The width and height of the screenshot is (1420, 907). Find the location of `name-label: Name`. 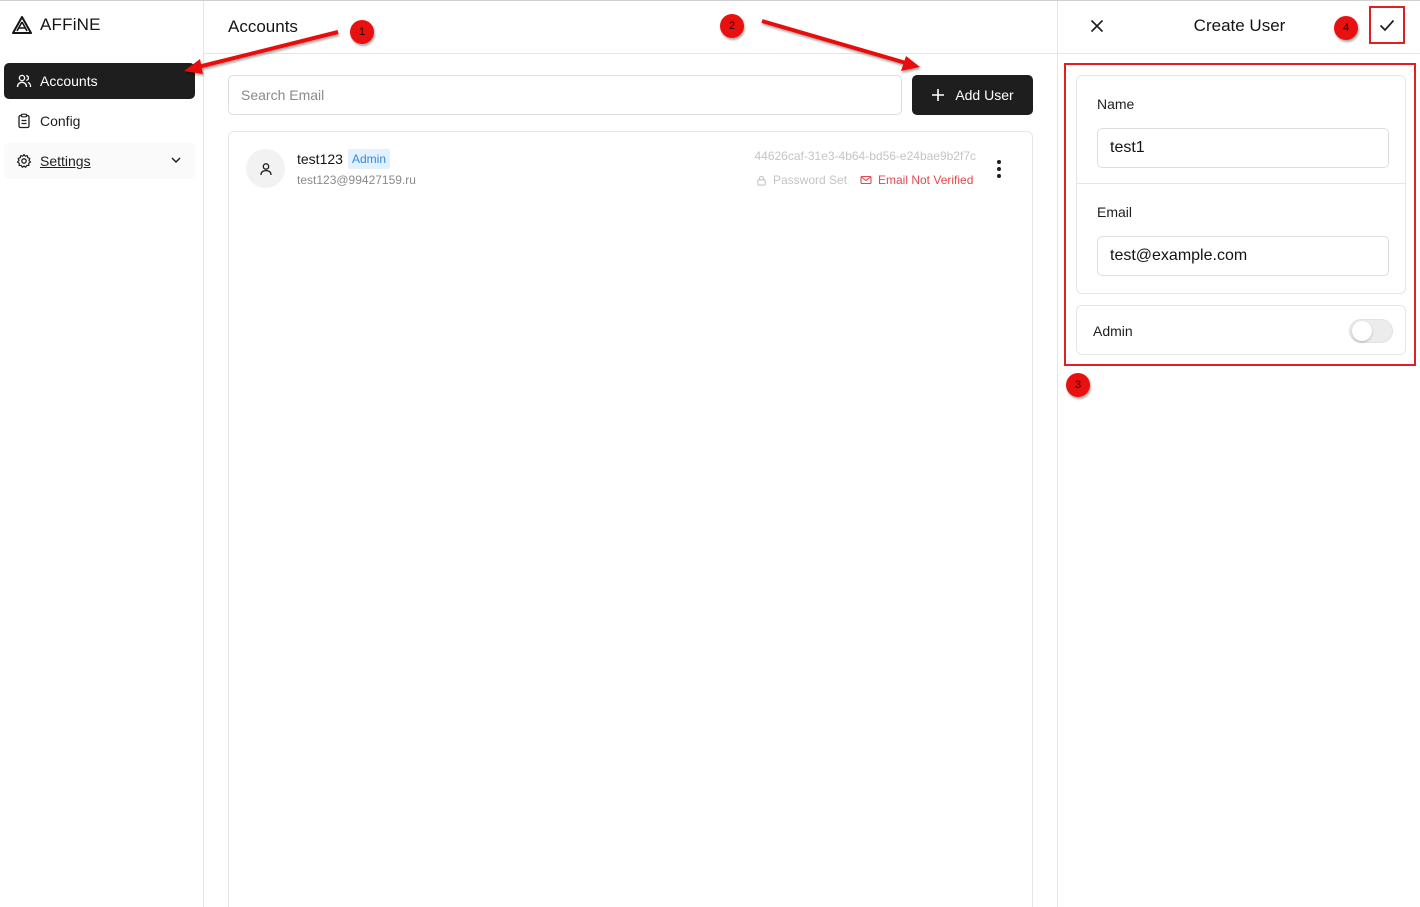

name-label: Name is located at coordinates (1116, 104).